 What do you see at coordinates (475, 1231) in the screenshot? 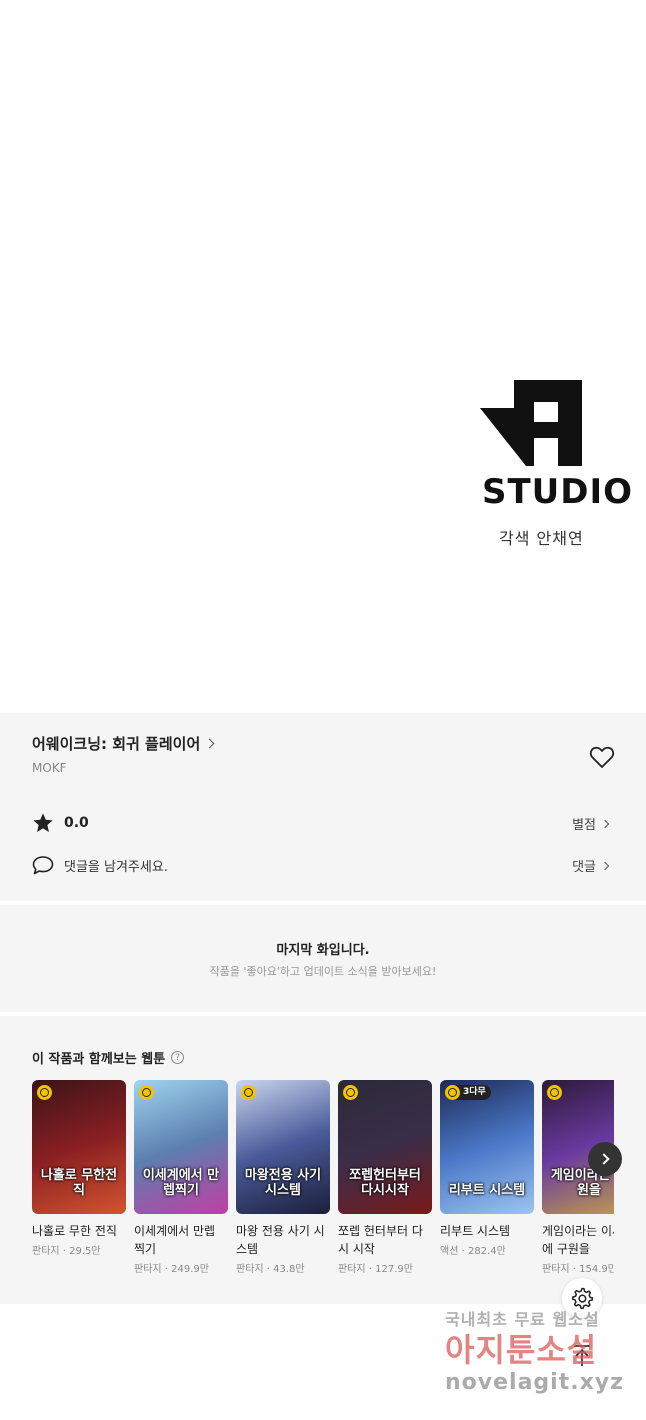
I see `recommendation-title: 리부트 시스템` at bounding box center [475, 1231].